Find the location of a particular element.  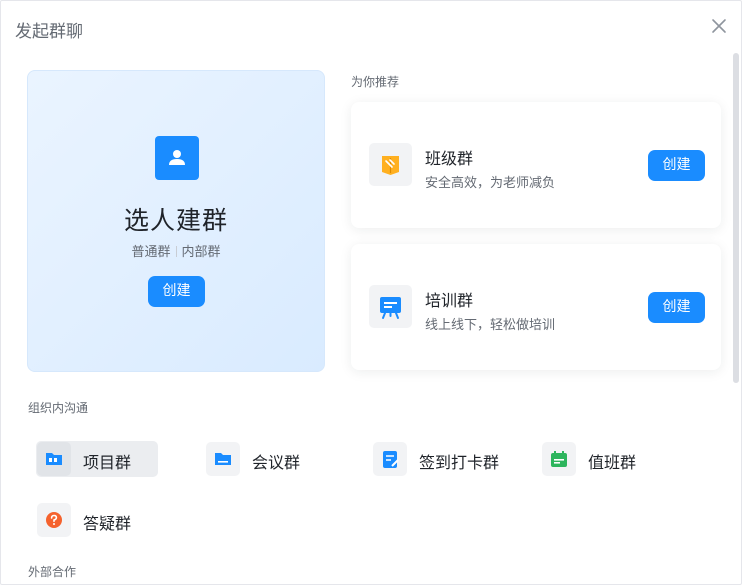

hero-tag-internal: 内部群 is located at coordinates (201, 252).